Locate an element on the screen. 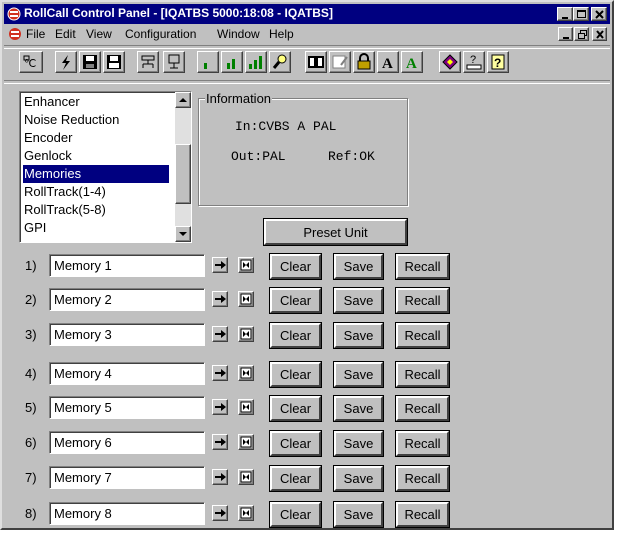  memory-name-input: Memory 4 is located at coordinates (127, 373).